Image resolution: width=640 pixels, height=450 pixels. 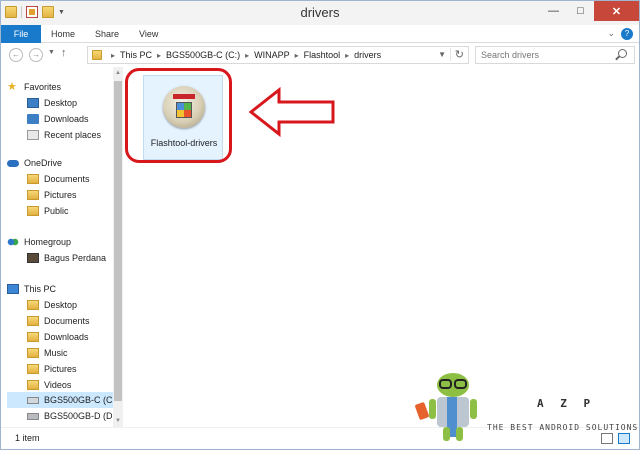 I want to click on nav-item-pc-documents: Documents, so click(x=58, y=321).